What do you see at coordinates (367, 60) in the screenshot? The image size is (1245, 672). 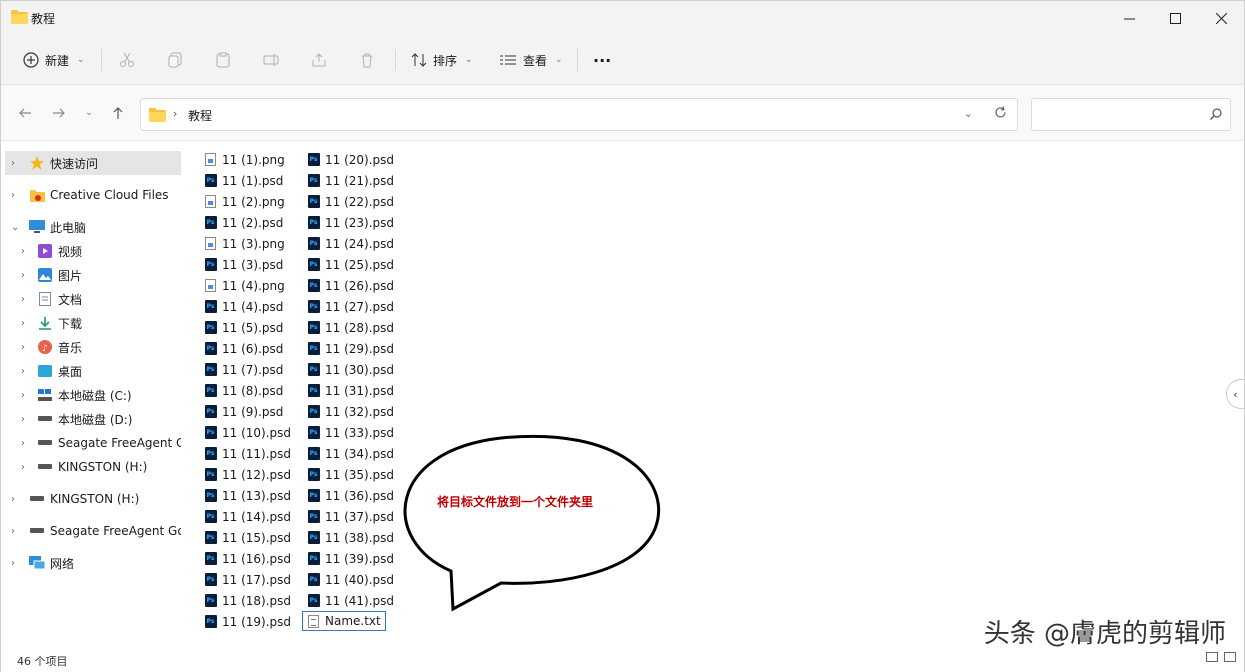 I see `delete-button` at bounding box center [367, 60].